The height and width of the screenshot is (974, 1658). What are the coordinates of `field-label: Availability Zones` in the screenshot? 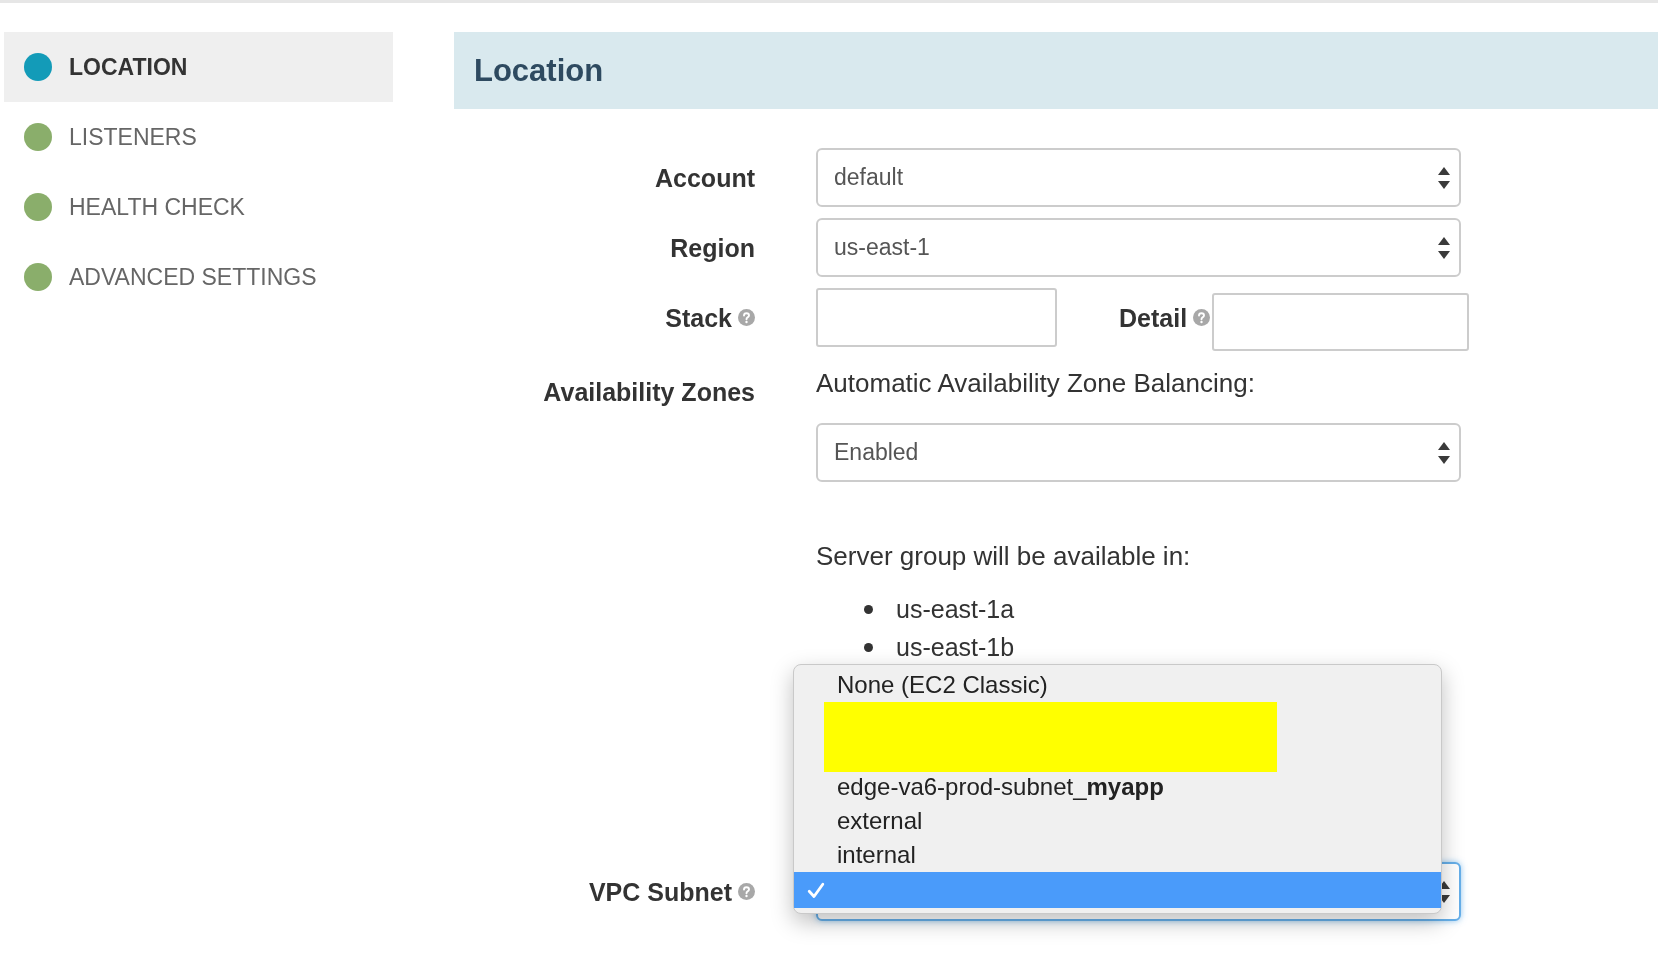 It's located at (649, 392).